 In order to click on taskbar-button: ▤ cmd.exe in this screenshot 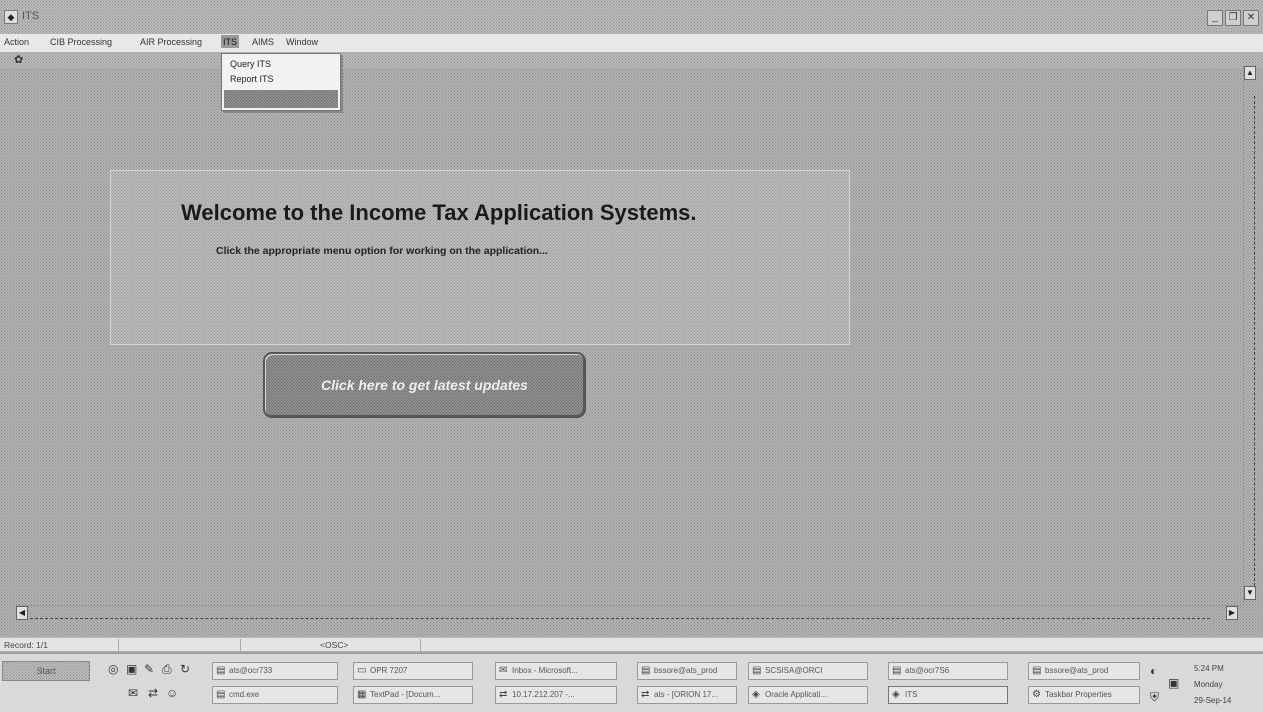, I will do `click(275, 695)`.